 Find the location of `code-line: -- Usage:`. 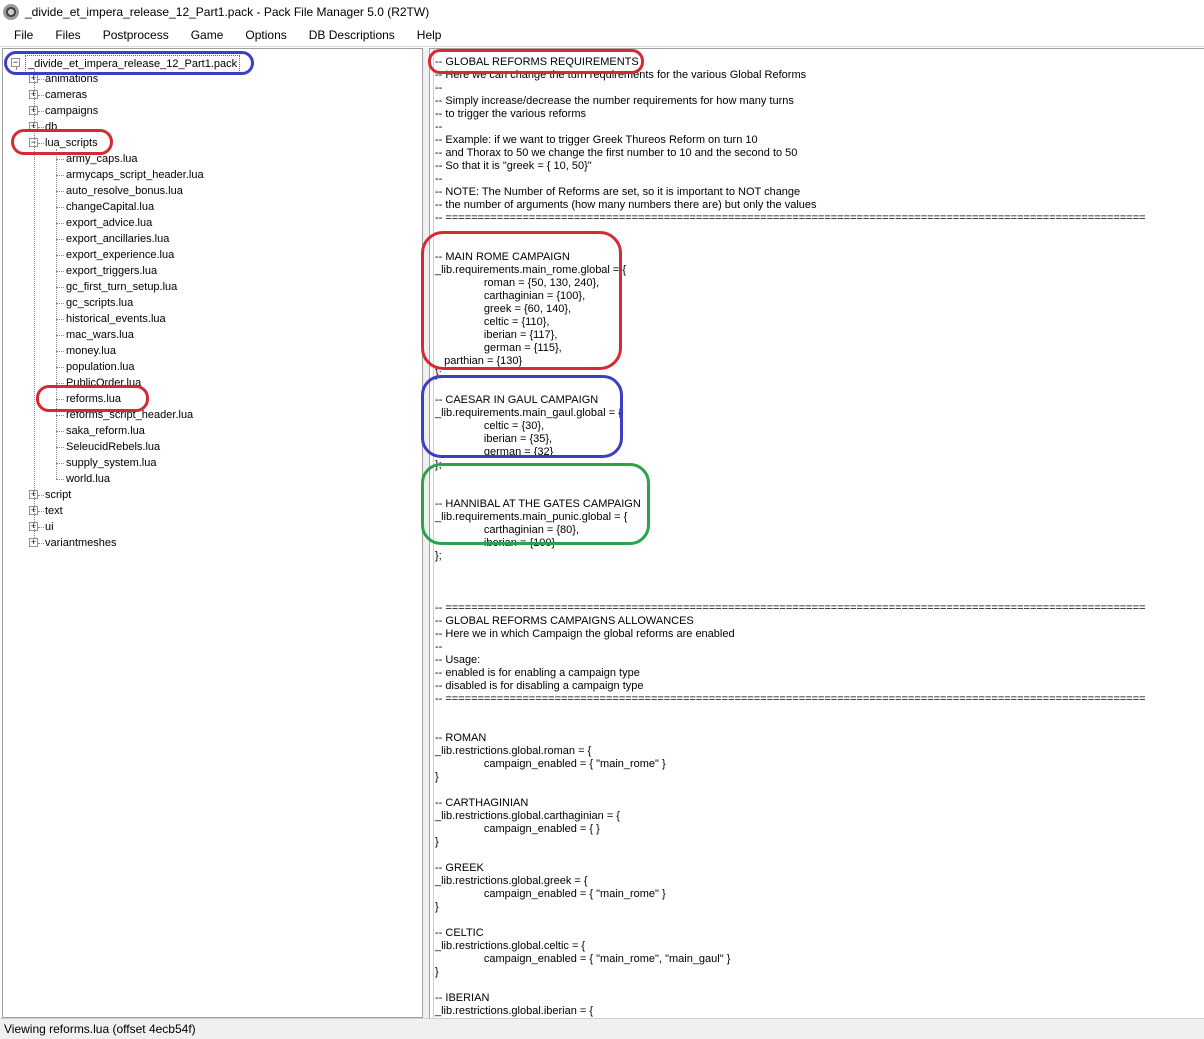

code-line: -- Usage: is located at coordinates (790, 660).